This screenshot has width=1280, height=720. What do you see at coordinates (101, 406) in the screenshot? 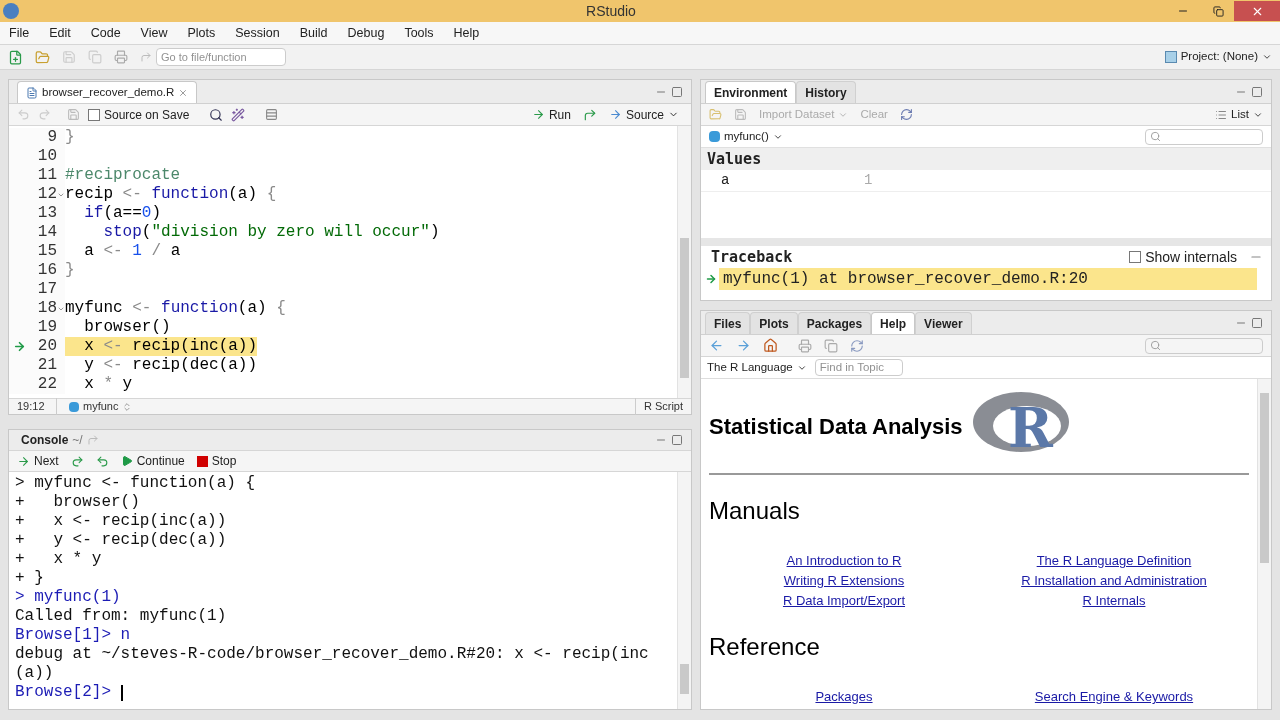
I see `function-scope-dropdown: myfunc` at bounding box center [101, 406].